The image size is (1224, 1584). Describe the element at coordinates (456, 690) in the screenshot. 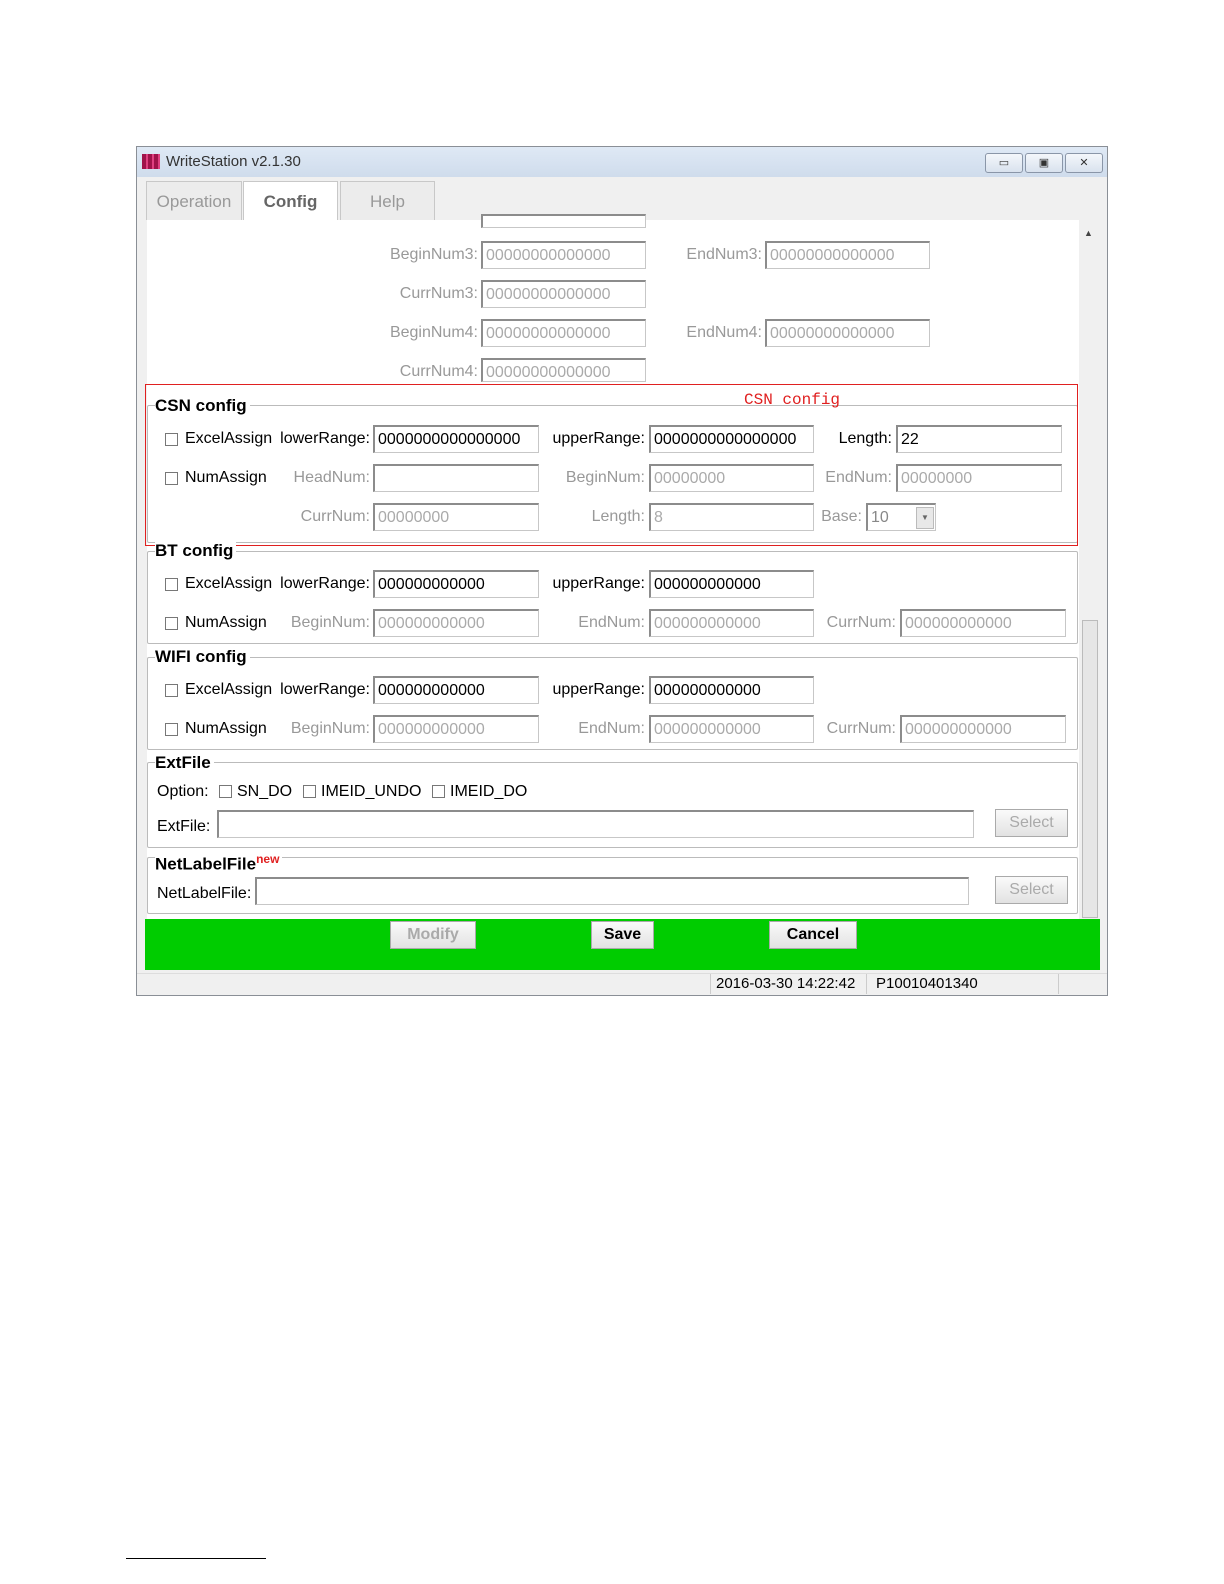

I see `wifi-lower-range-input: 000000000000` at that location.